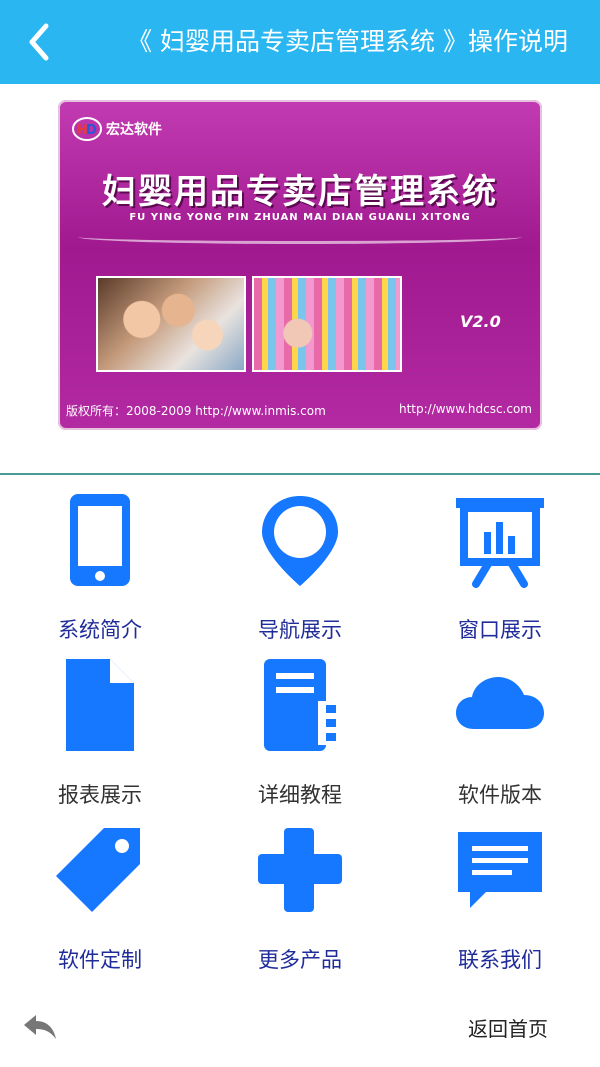  What do you see at coordinates (500, 960) in the screenshot?
I see `grid-item-label: 联系我们` at bounding box center [500, 960].